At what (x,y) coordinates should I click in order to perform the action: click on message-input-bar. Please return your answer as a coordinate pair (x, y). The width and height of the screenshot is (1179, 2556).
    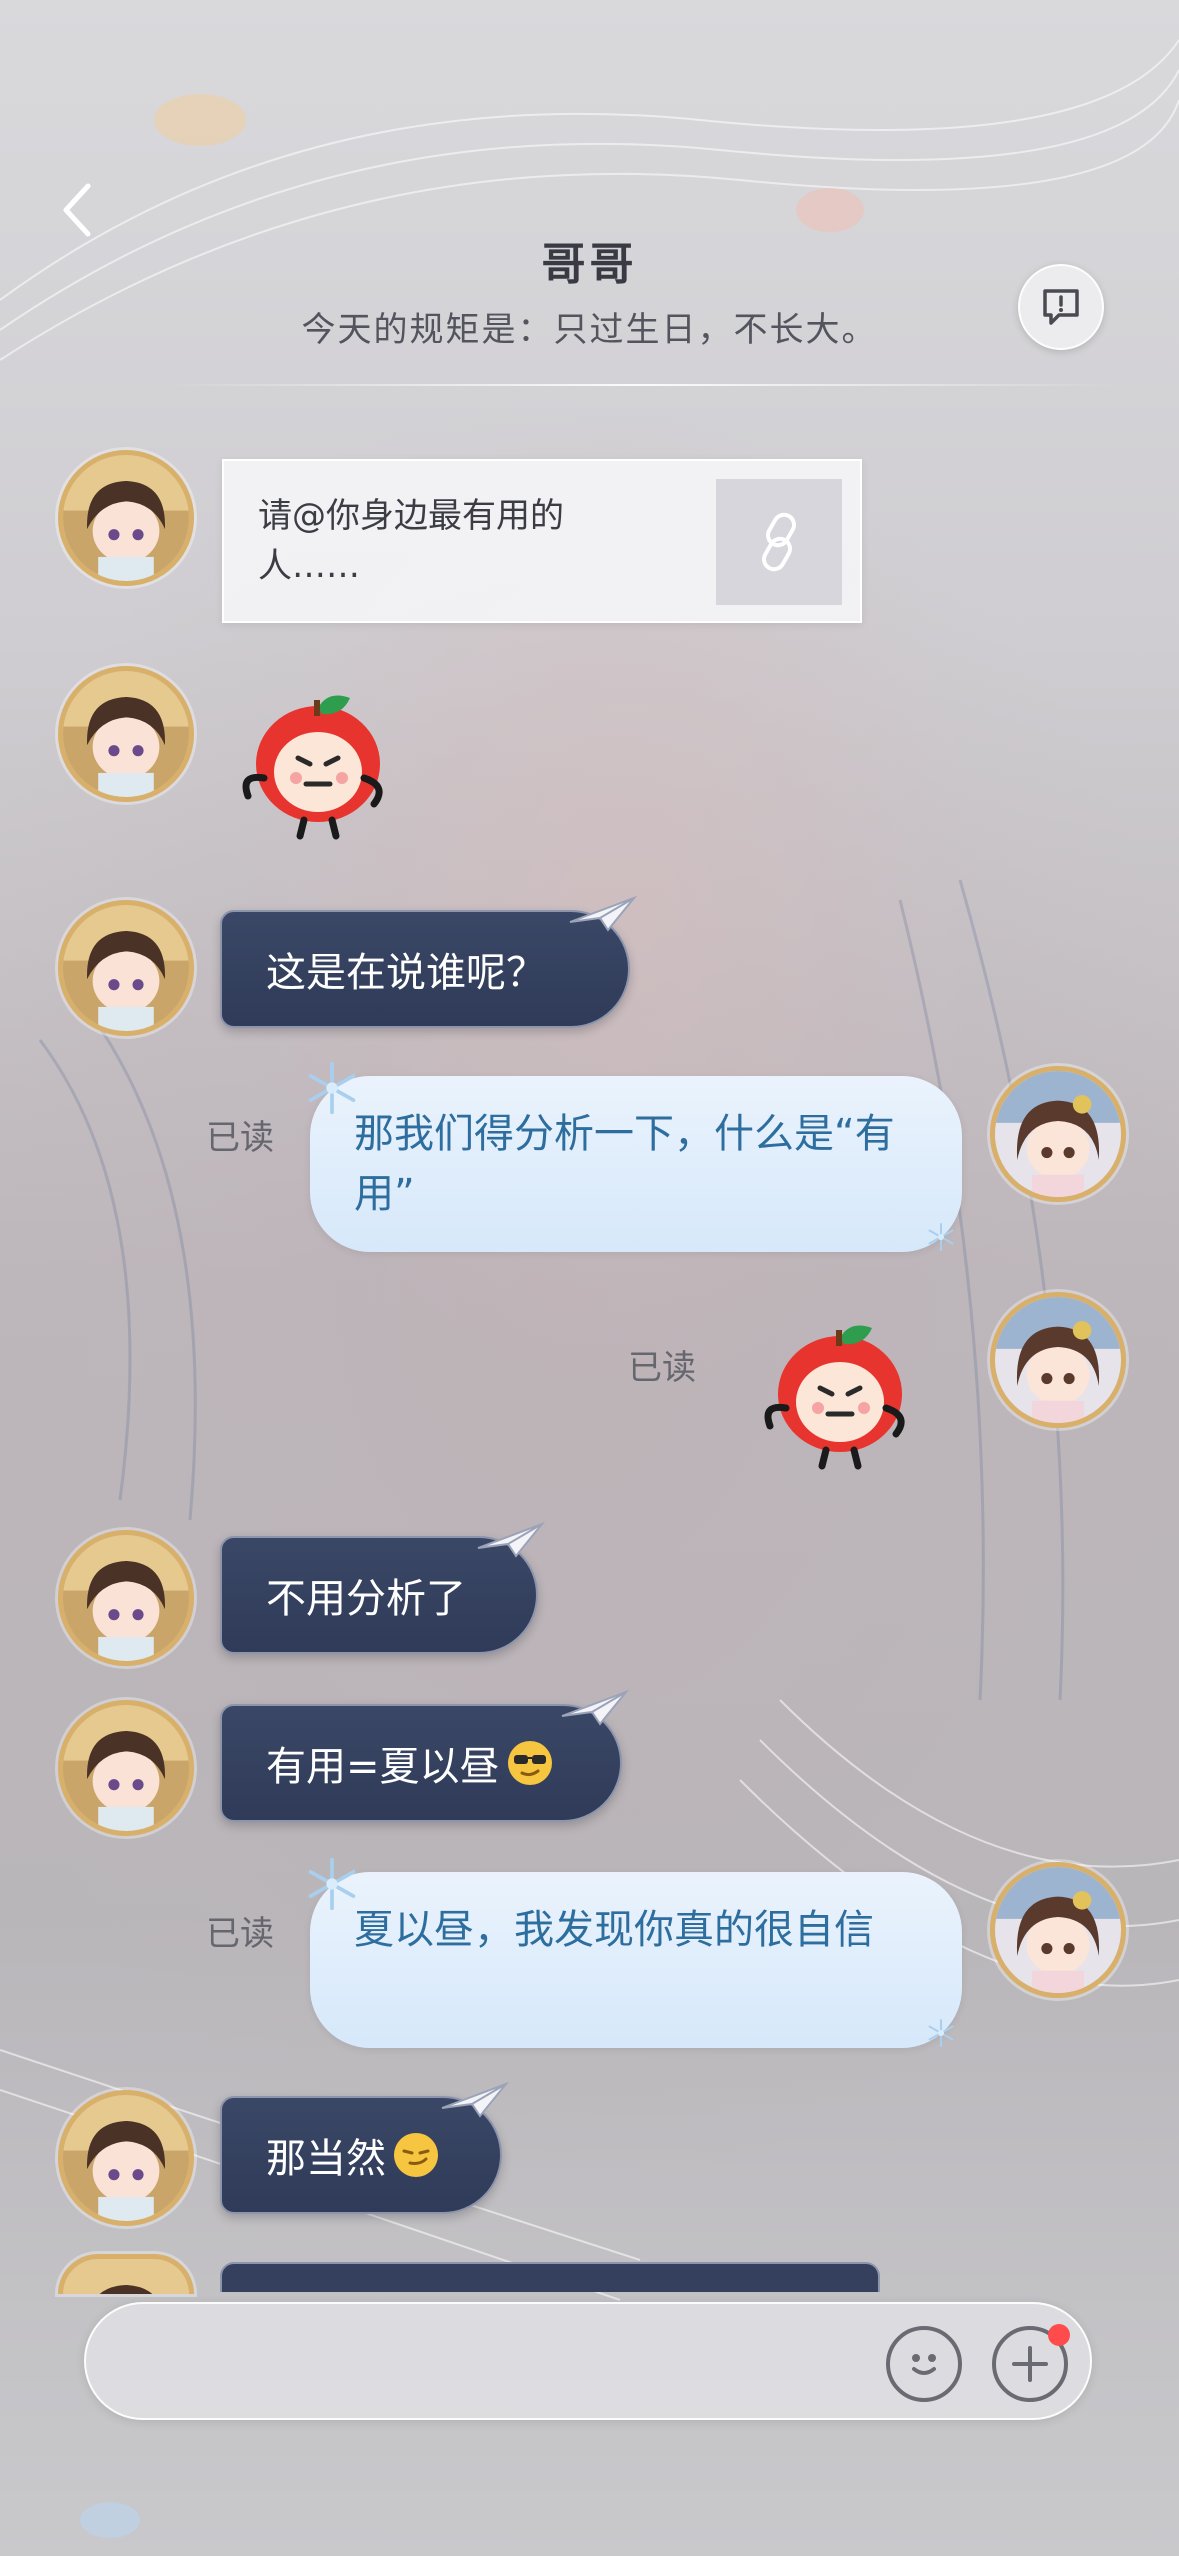
    Looking at the image, I should click on (588, 2361).